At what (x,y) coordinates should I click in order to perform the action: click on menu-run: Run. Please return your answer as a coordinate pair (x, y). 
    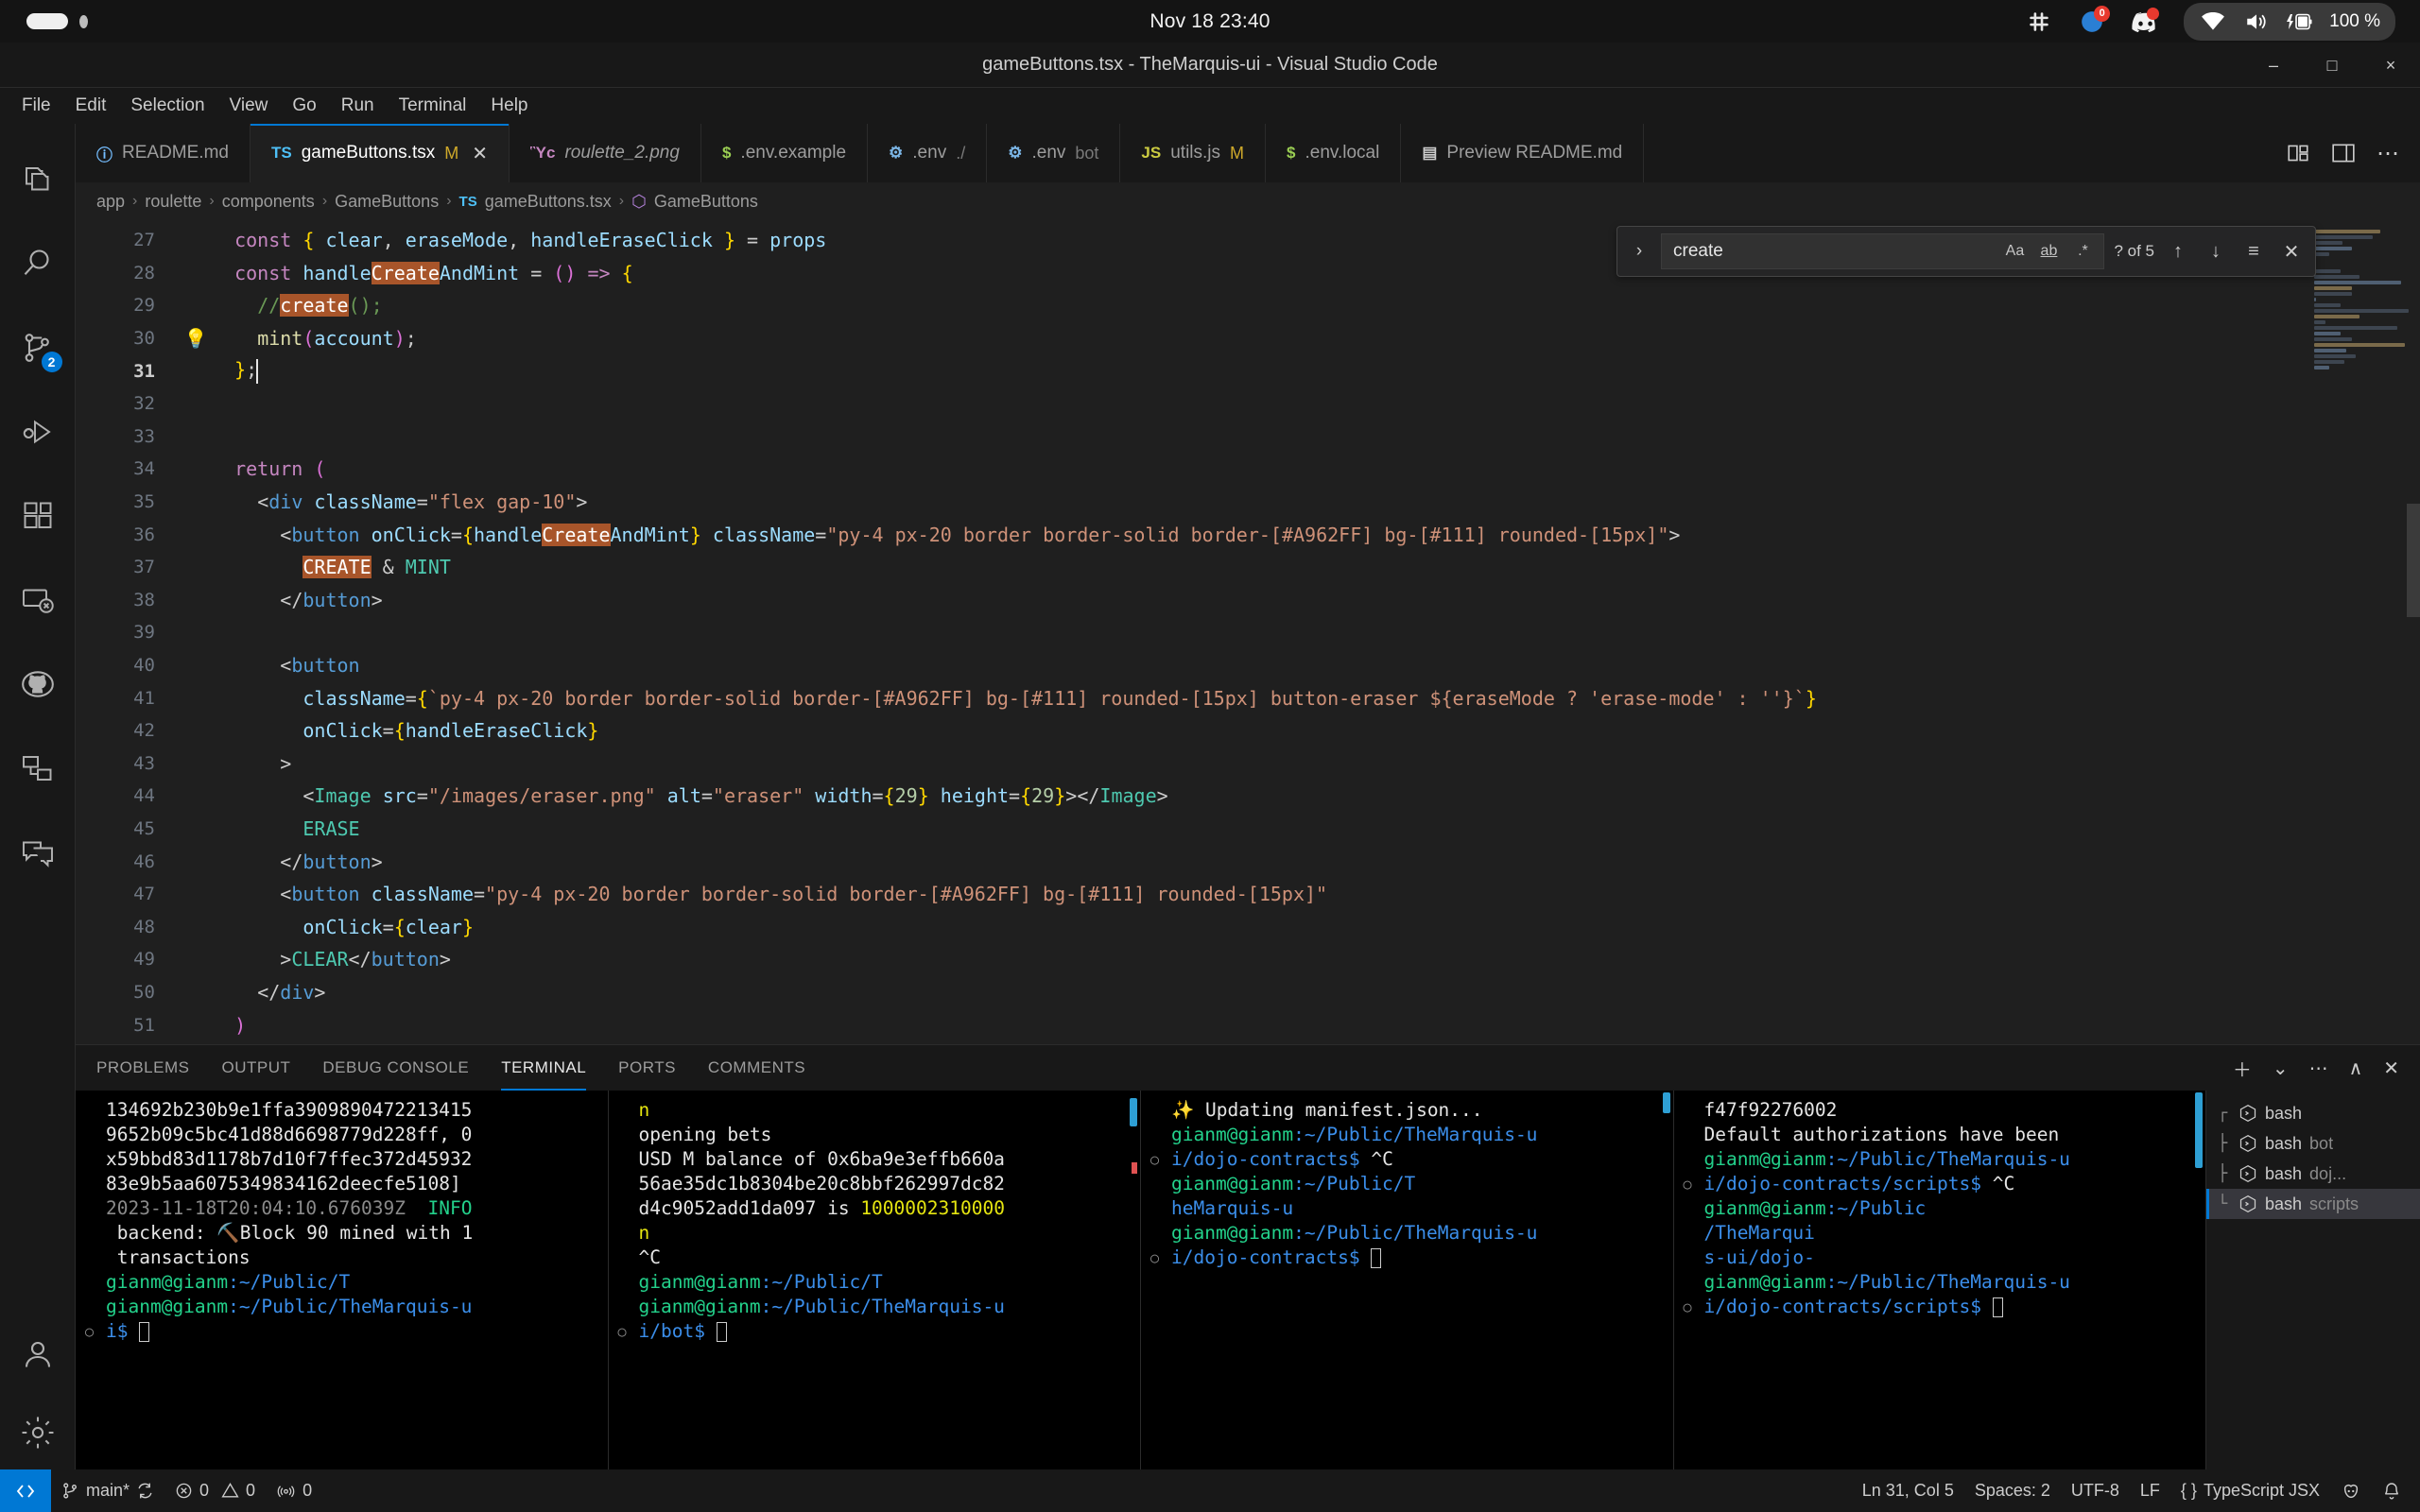
    Looking at the image, I should click on (358, 106).